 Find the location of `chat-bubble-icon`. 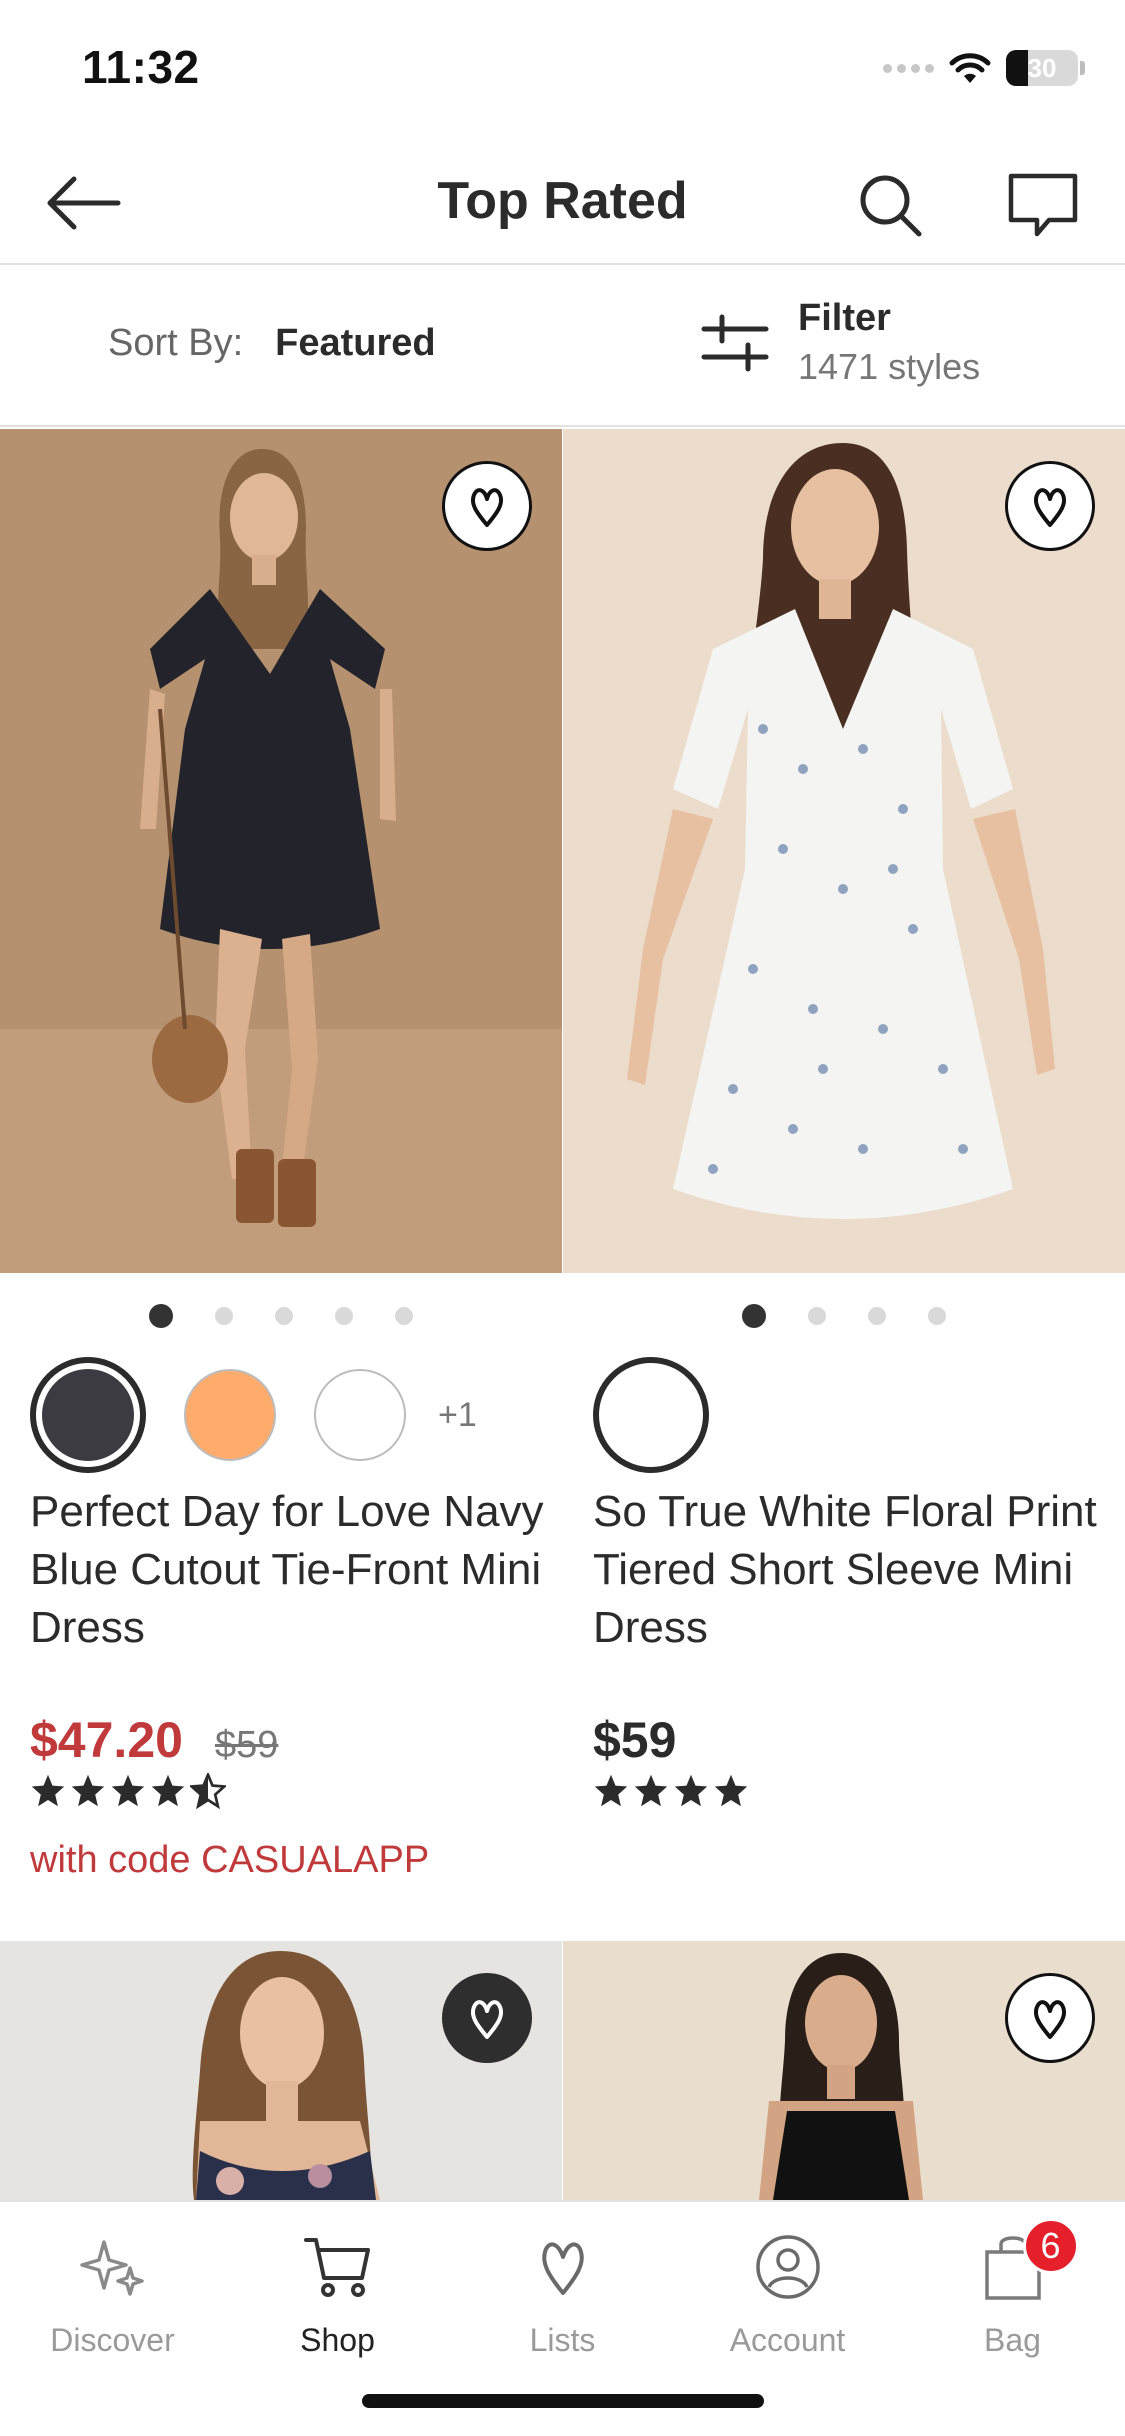

chat-bubble-icon is located at coordinates (1042, 205).